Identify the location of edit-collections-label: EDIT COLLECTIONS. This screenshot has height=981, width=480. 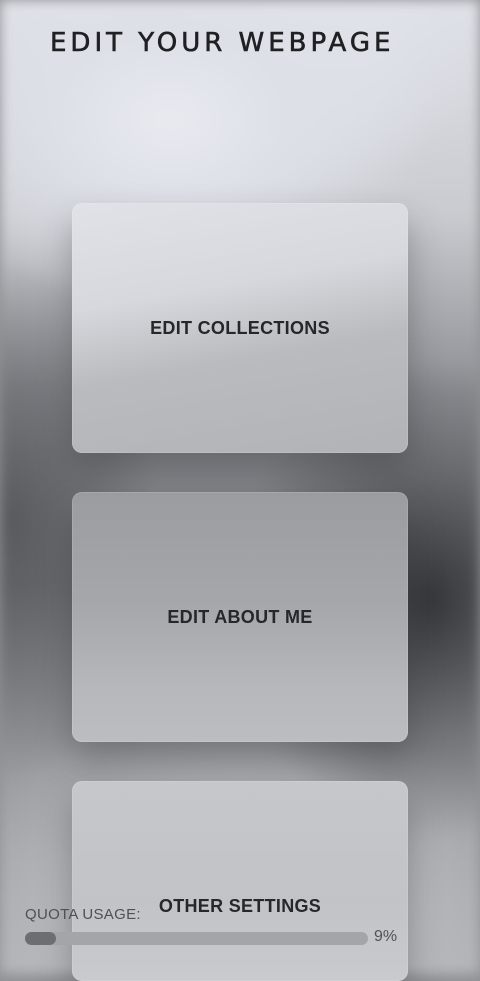
(240, 327).